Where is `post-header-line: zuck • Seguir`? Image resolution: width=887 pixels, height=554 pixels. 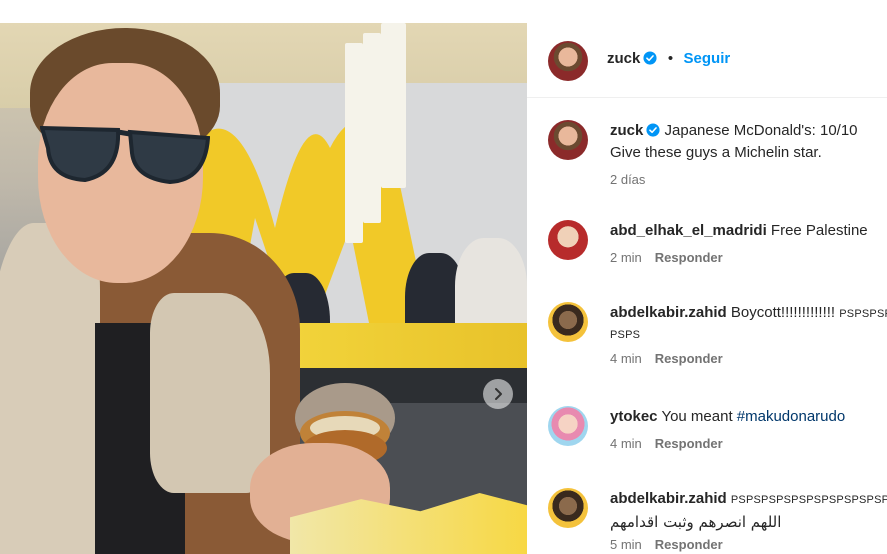 post-header-line: zuck • Seguir is located at coordinates (668, 59).